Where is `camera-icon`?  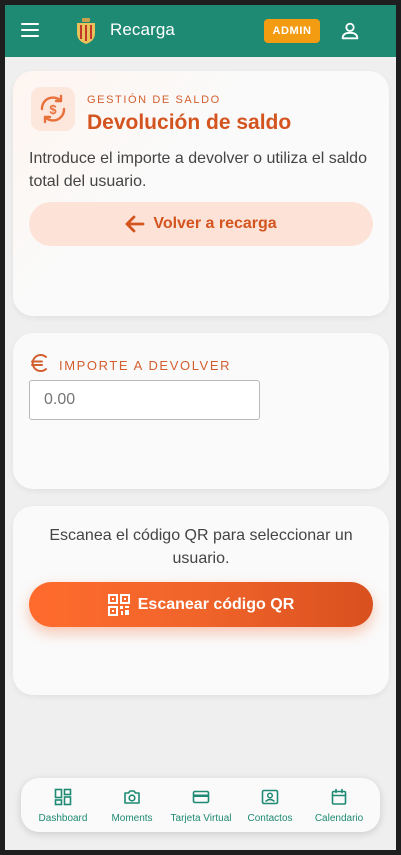 camera-icon is located at coordinates (132, 797).